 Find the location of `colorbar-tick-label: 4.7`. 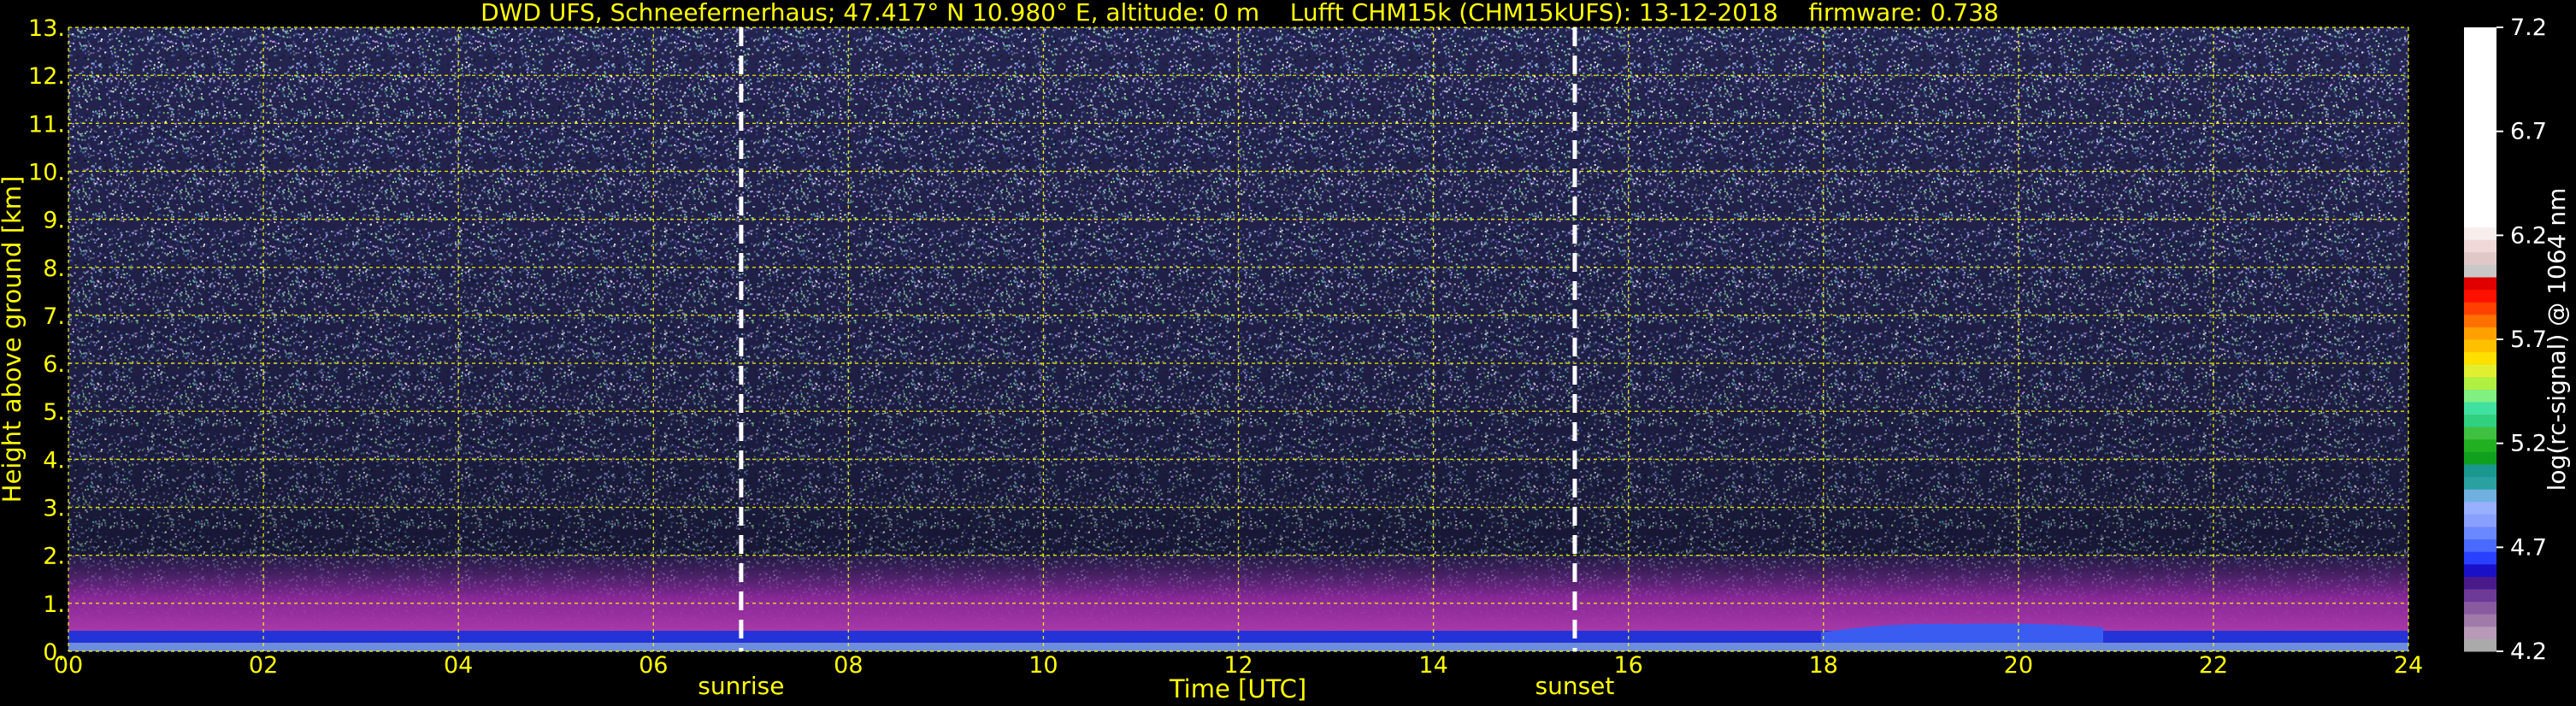

colorbar-tick-label: 4.7 is located at coordinates (2528, 547).